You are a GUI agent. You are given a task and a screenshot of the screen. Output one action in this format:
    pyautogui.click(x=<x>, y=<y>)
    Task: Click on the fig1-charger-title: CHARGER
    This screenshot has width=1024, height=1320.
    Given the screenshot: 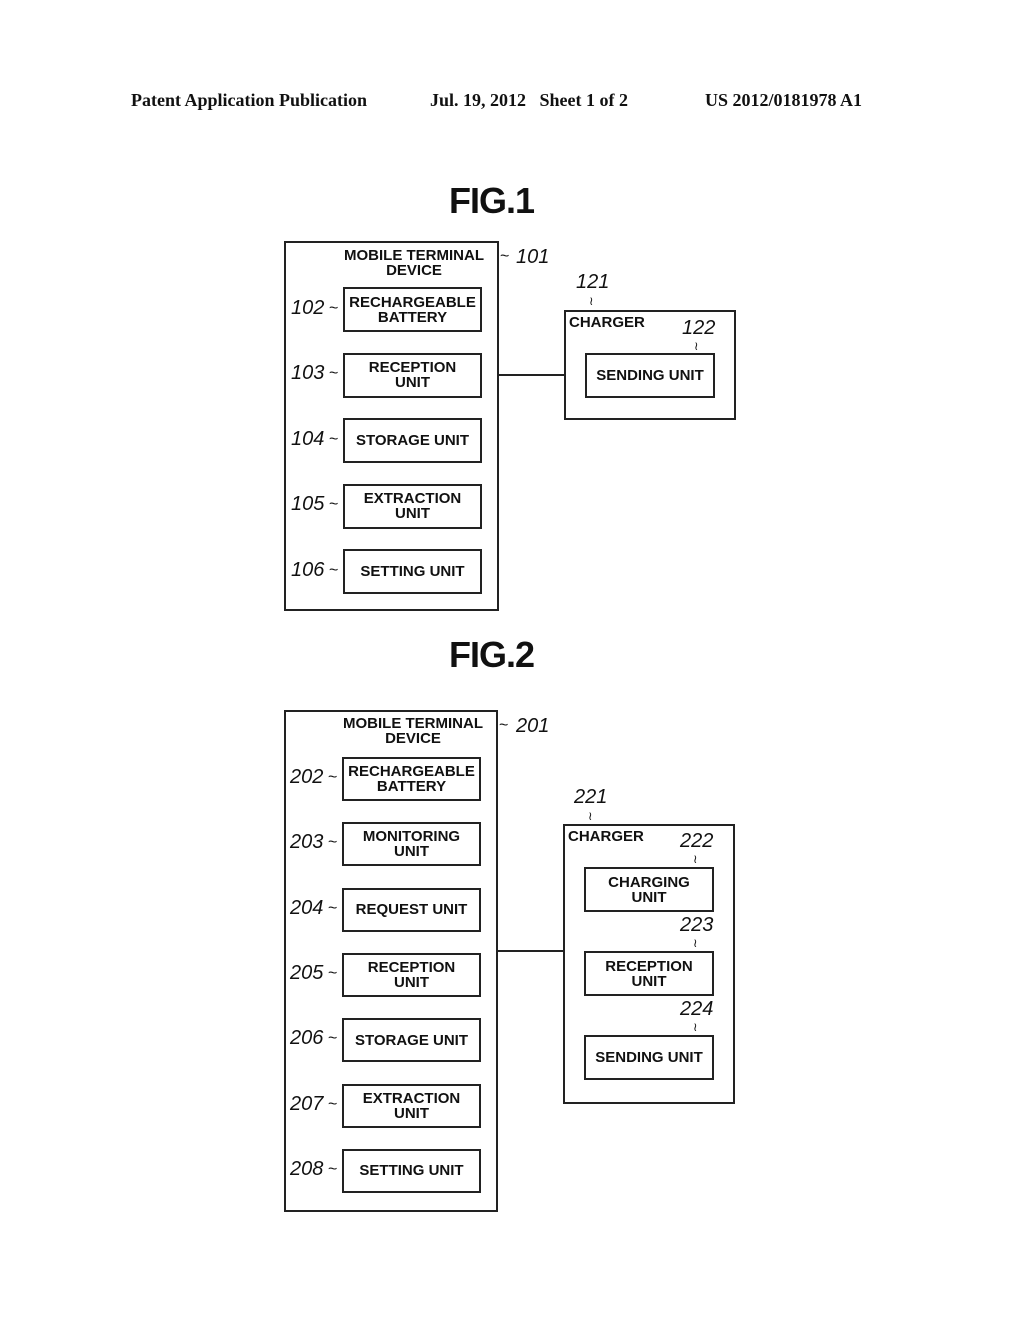 What is the action you would take?
    pyautogui.click(x=607, y=322)
    